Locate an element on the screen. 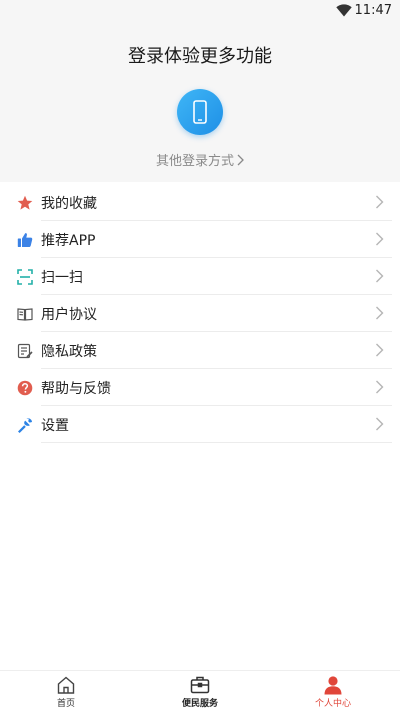 Image resolution: width=400 pixels, height=710 pixels. nav-home: 首页 is located at coordinates (66, 692).